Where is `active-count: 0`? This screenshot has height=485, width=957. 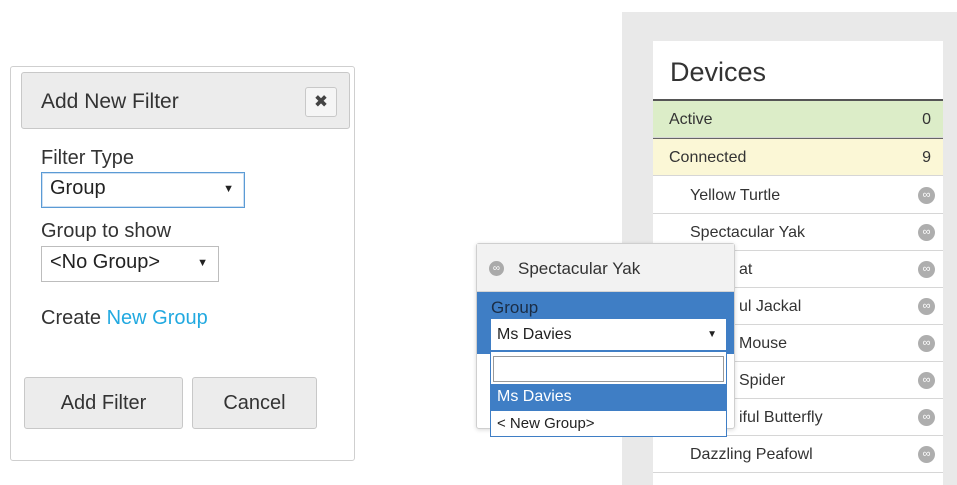 active-count: 0 is located at coordinates (926, 119).